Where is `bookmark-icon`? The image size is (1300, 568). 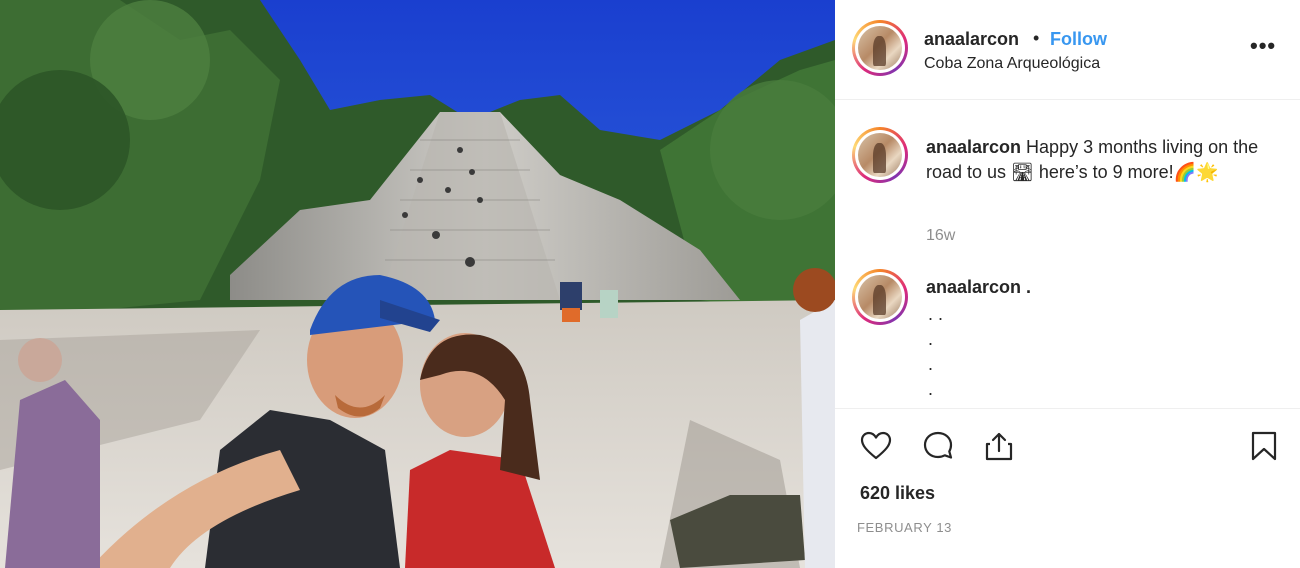 bookmark-icon is located at coordinates (1264, 446).